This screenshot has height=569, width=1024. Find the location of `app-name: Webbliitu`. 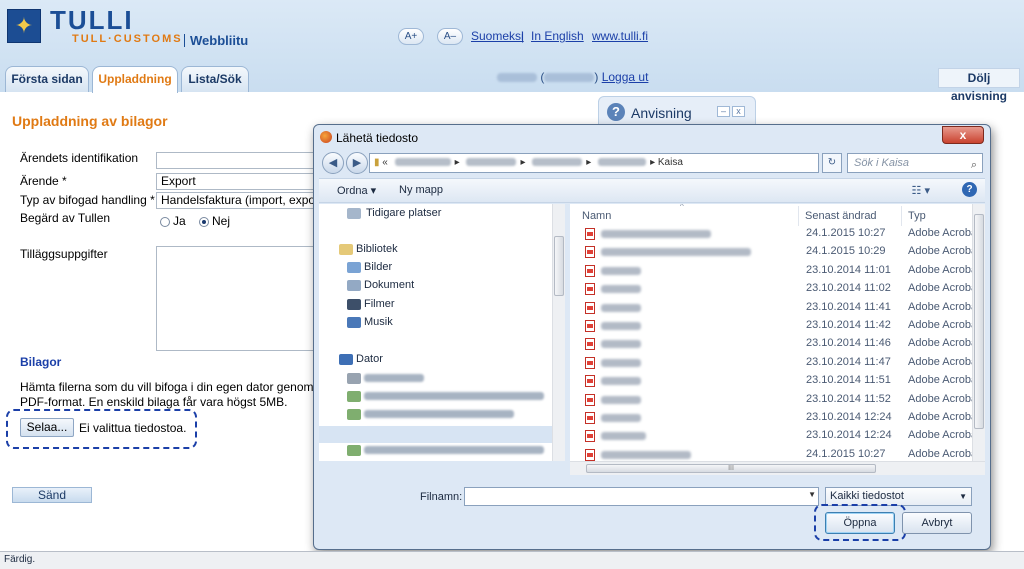

app-name: Webbliitu is located at coordinates (219, 40).